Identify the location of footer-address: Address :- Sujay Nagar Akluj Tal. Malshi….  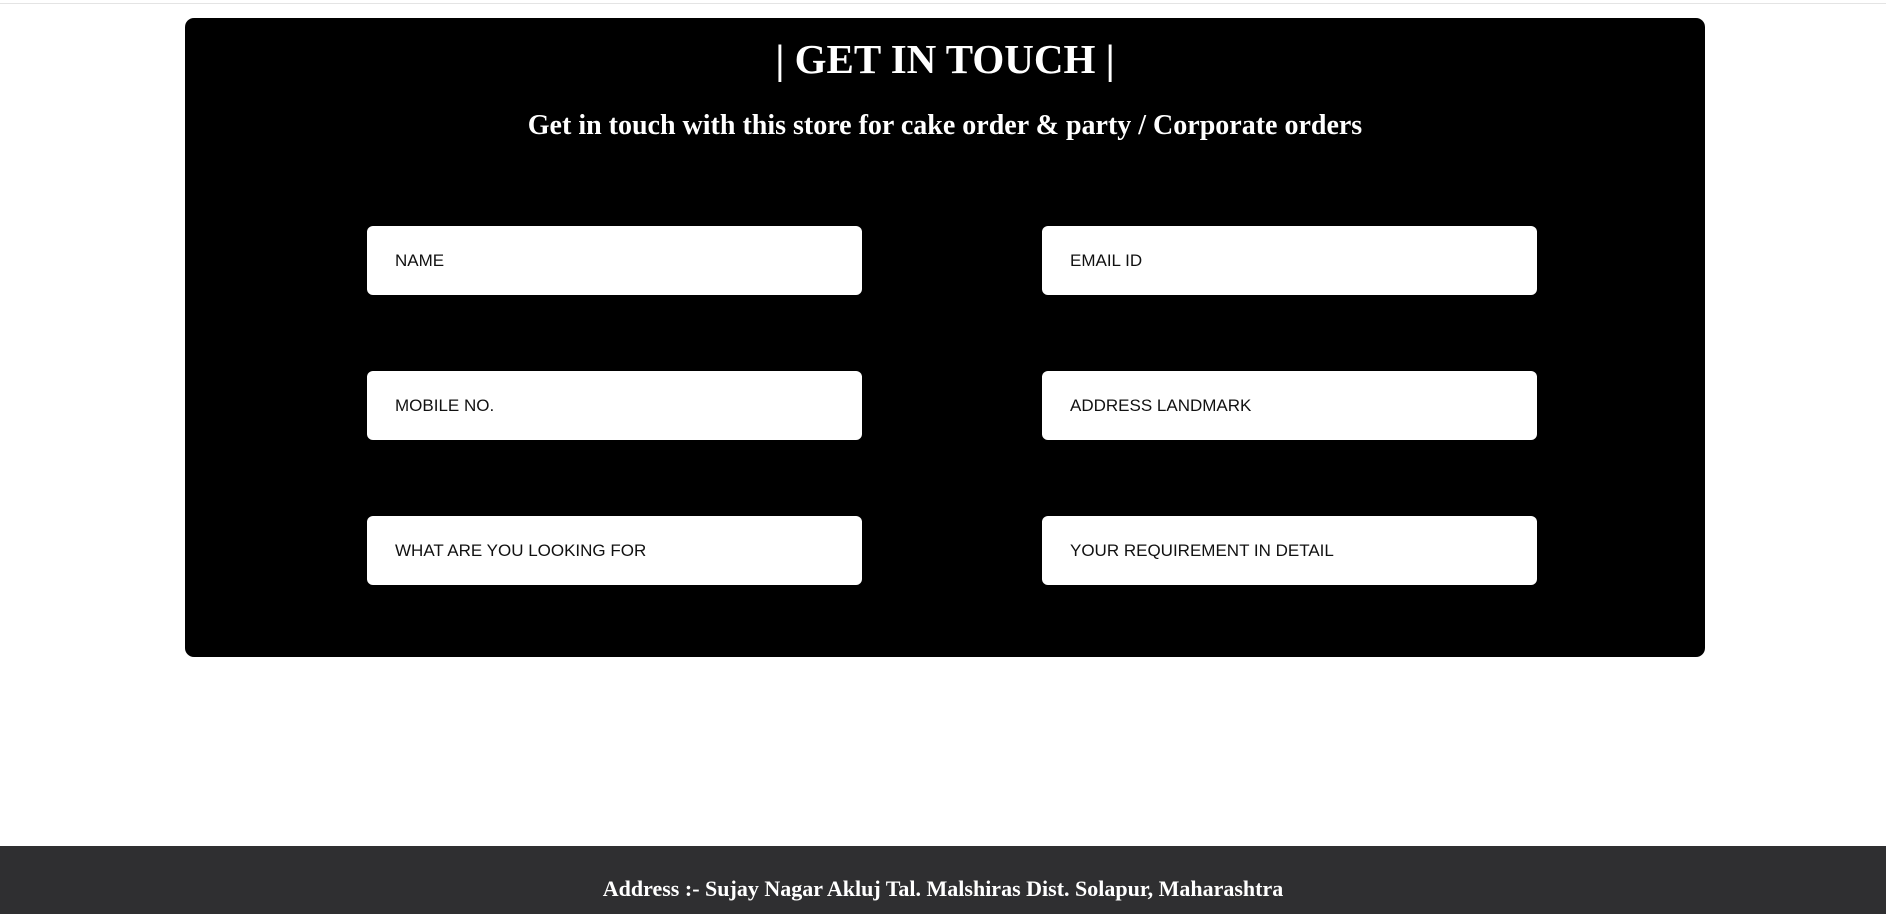
(943, 888).